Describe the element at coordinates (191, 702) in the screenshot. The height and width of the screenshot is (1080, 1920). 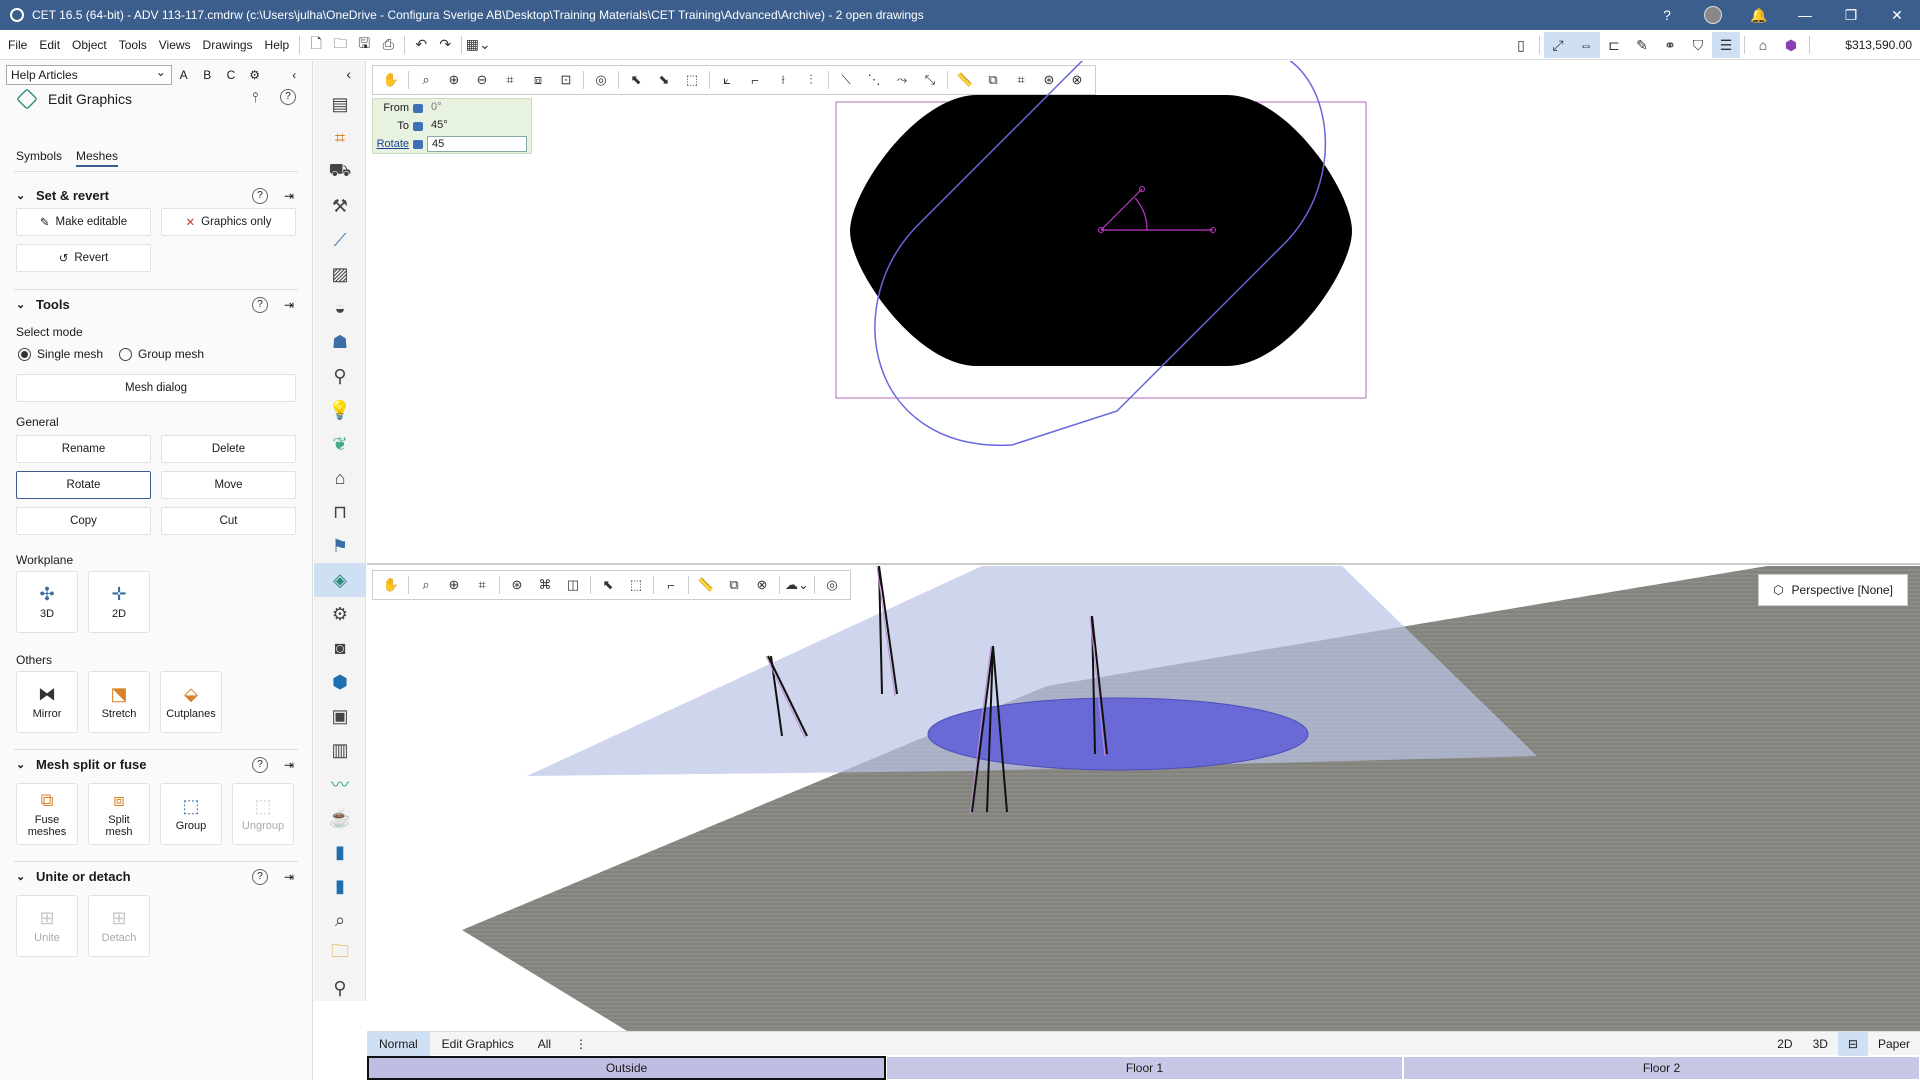
I see `cutplanes-button: ⬙ Cutplanes` at that location.